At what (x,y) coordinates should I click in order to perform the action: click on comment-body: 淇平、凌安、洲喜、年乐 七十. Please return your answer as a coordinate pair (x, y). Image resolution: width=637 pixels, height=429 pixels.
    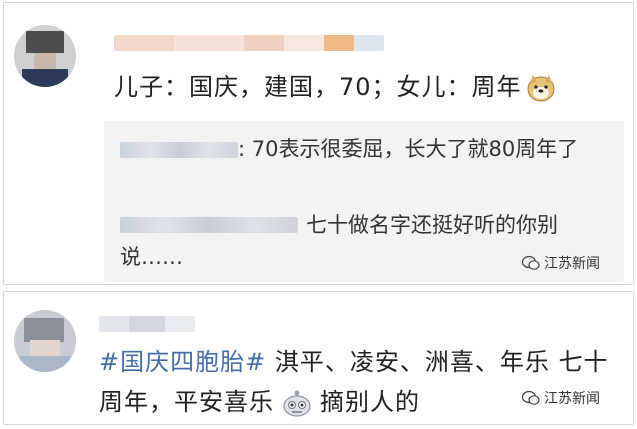
    Looking at the image, I should click on (437, 362).